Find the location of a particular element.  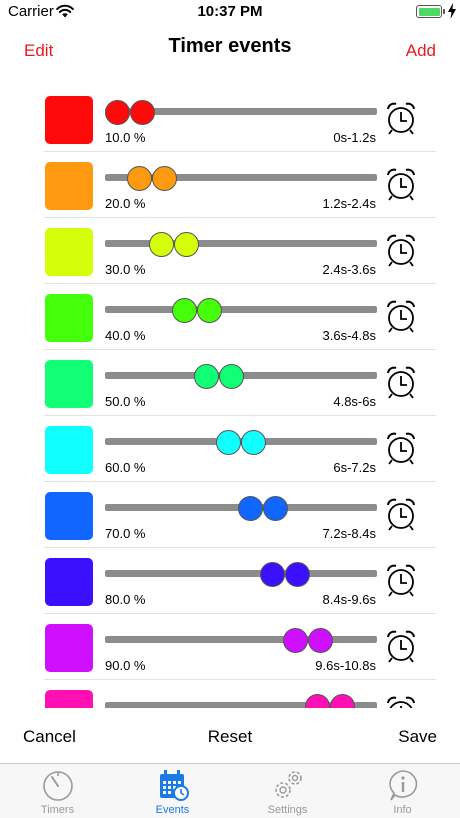

tab-events: Events is located at coordinates (172, 791).